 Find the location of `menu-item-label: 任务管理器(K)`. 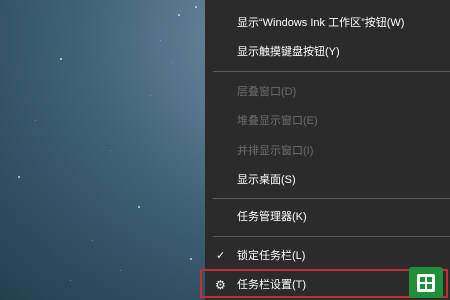

menu-item-label: 任务管理器(K) is located at coordinates (272, 217).